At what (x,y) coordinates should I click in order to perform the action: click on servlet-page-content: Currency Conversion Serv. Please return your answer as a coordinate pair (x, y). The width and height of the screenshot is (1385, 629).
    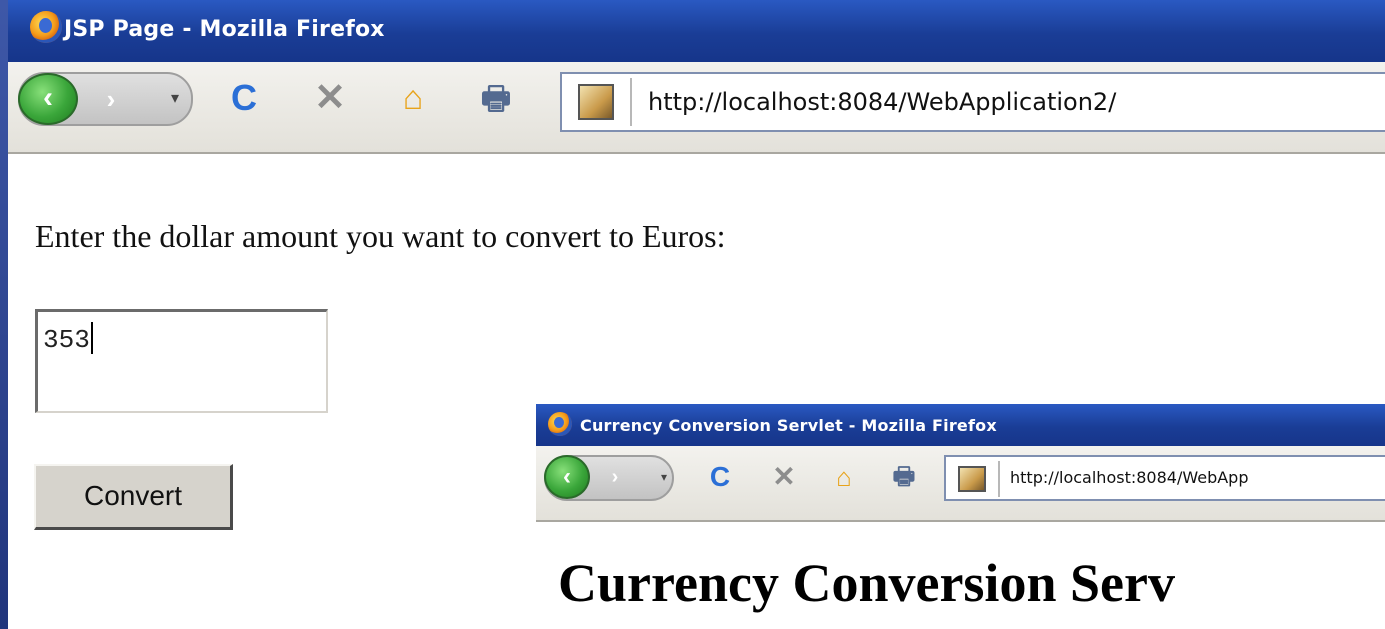
    Looking at the image, I should click on (960, 575).